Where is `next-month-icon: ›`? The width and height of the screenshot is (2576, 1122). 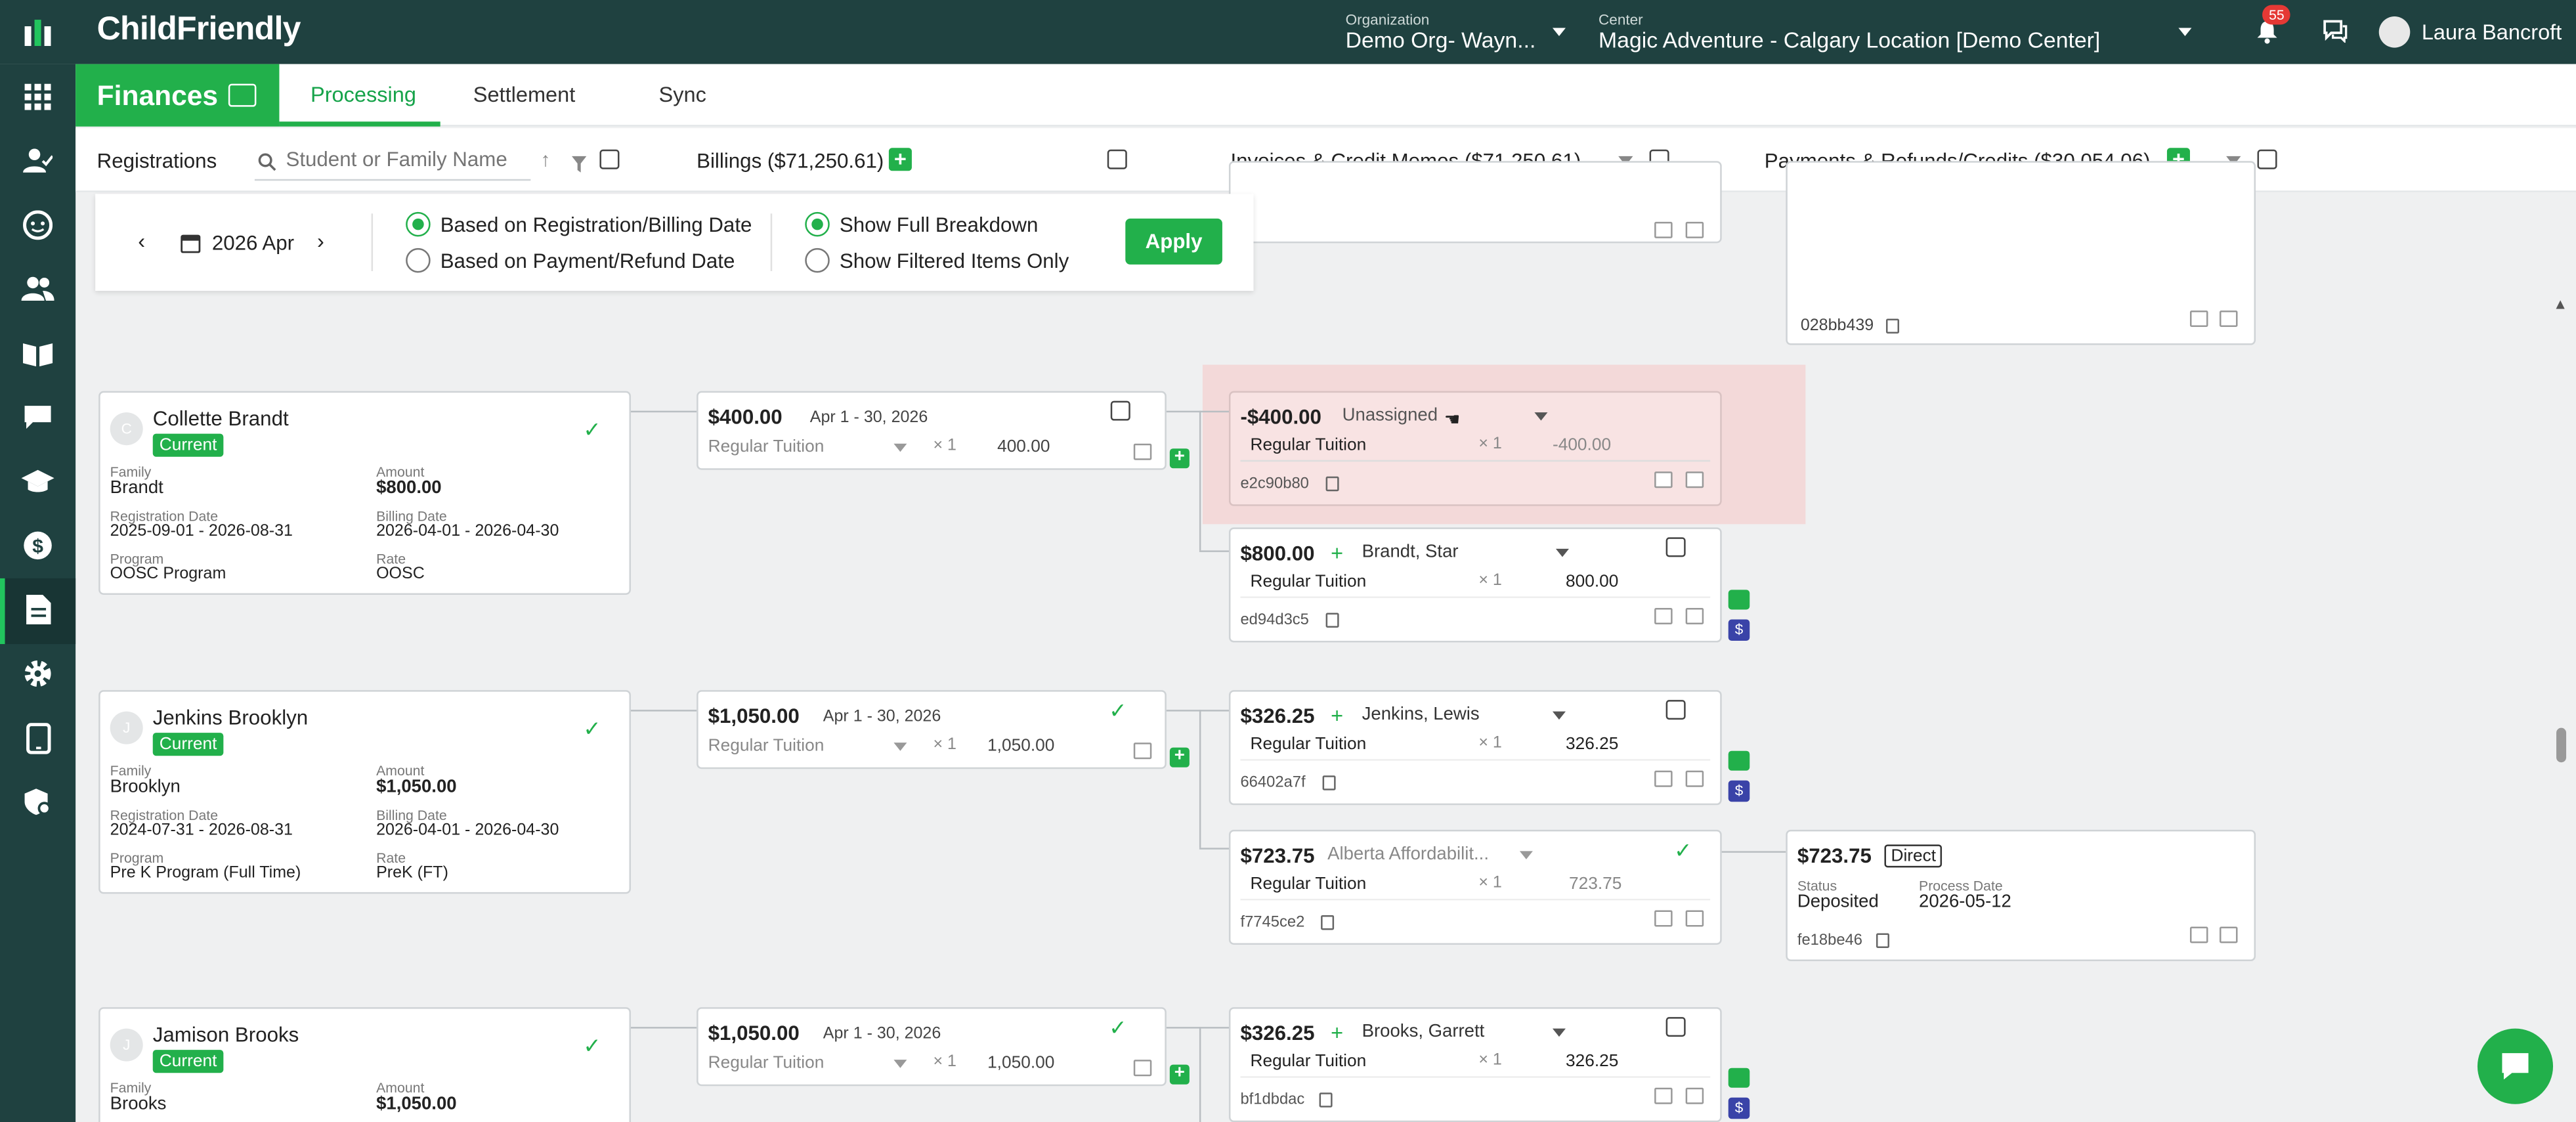 next-month-icon: › is located at coordinates (320, 240).